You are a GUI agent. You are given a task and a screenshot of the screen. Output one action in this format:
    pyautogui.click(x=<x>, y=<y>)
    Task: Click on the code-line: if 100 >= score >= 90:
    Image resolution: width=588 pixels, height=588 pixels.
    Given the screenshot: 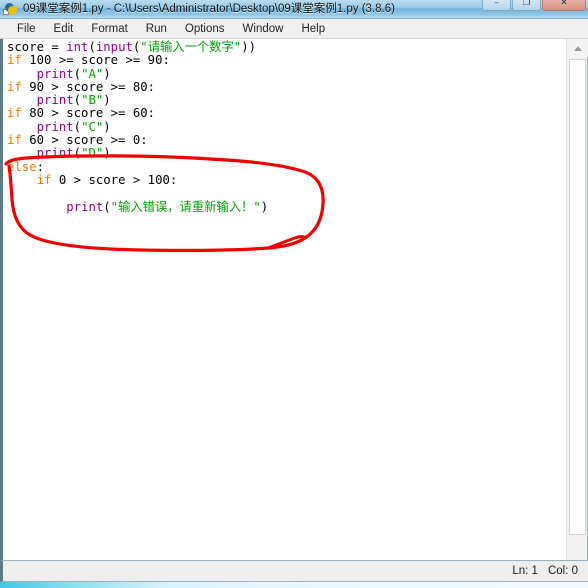 What is the action you would take?
    pyautogui.click(x=288, y=60)
    